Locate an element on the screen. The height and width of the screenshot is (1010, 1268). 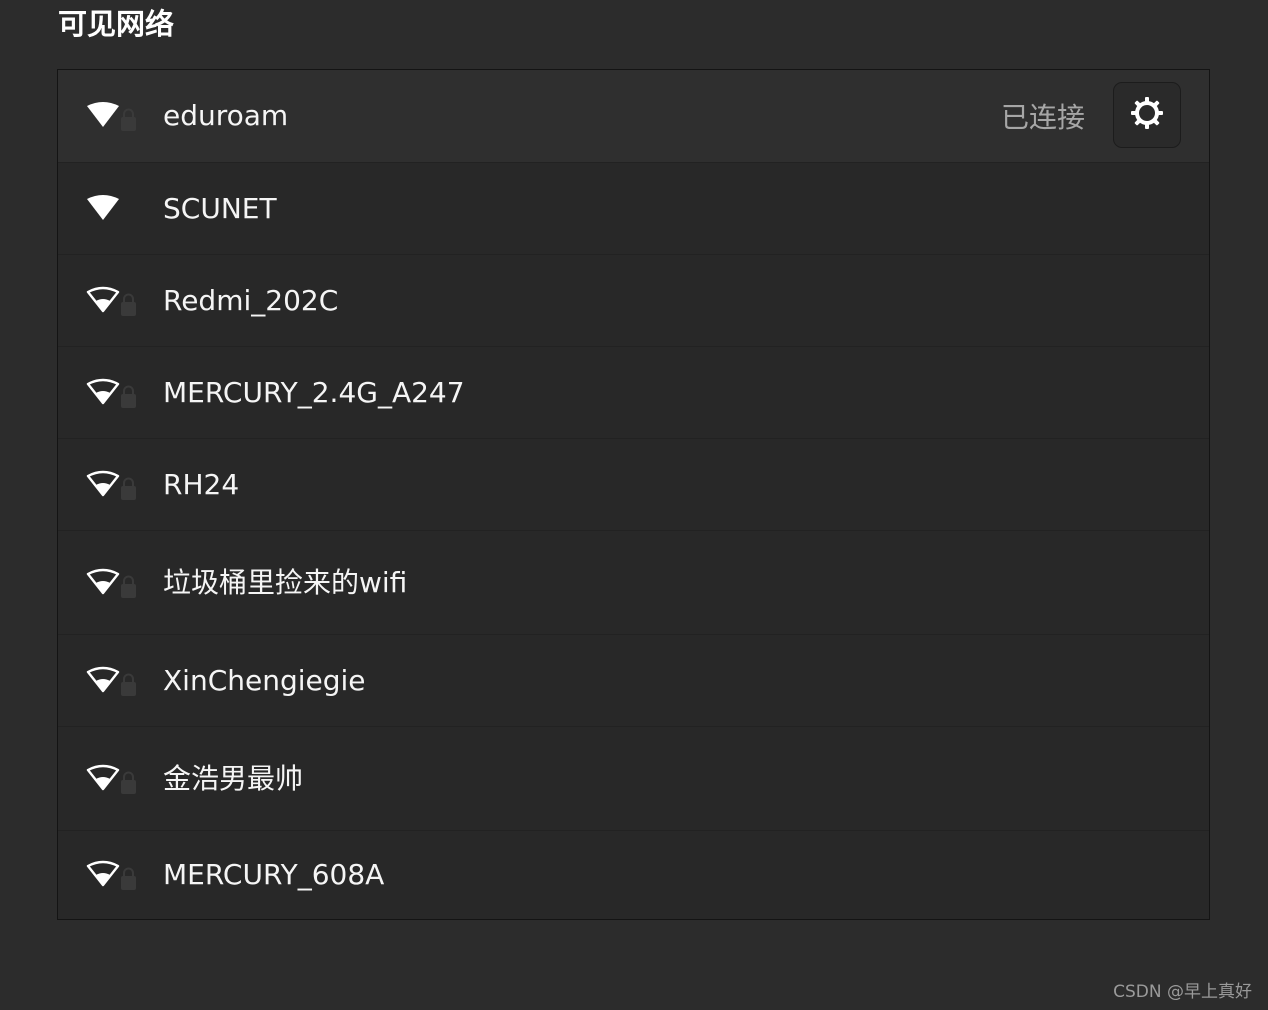
gear-icon is located at coordinates (1147, 115).